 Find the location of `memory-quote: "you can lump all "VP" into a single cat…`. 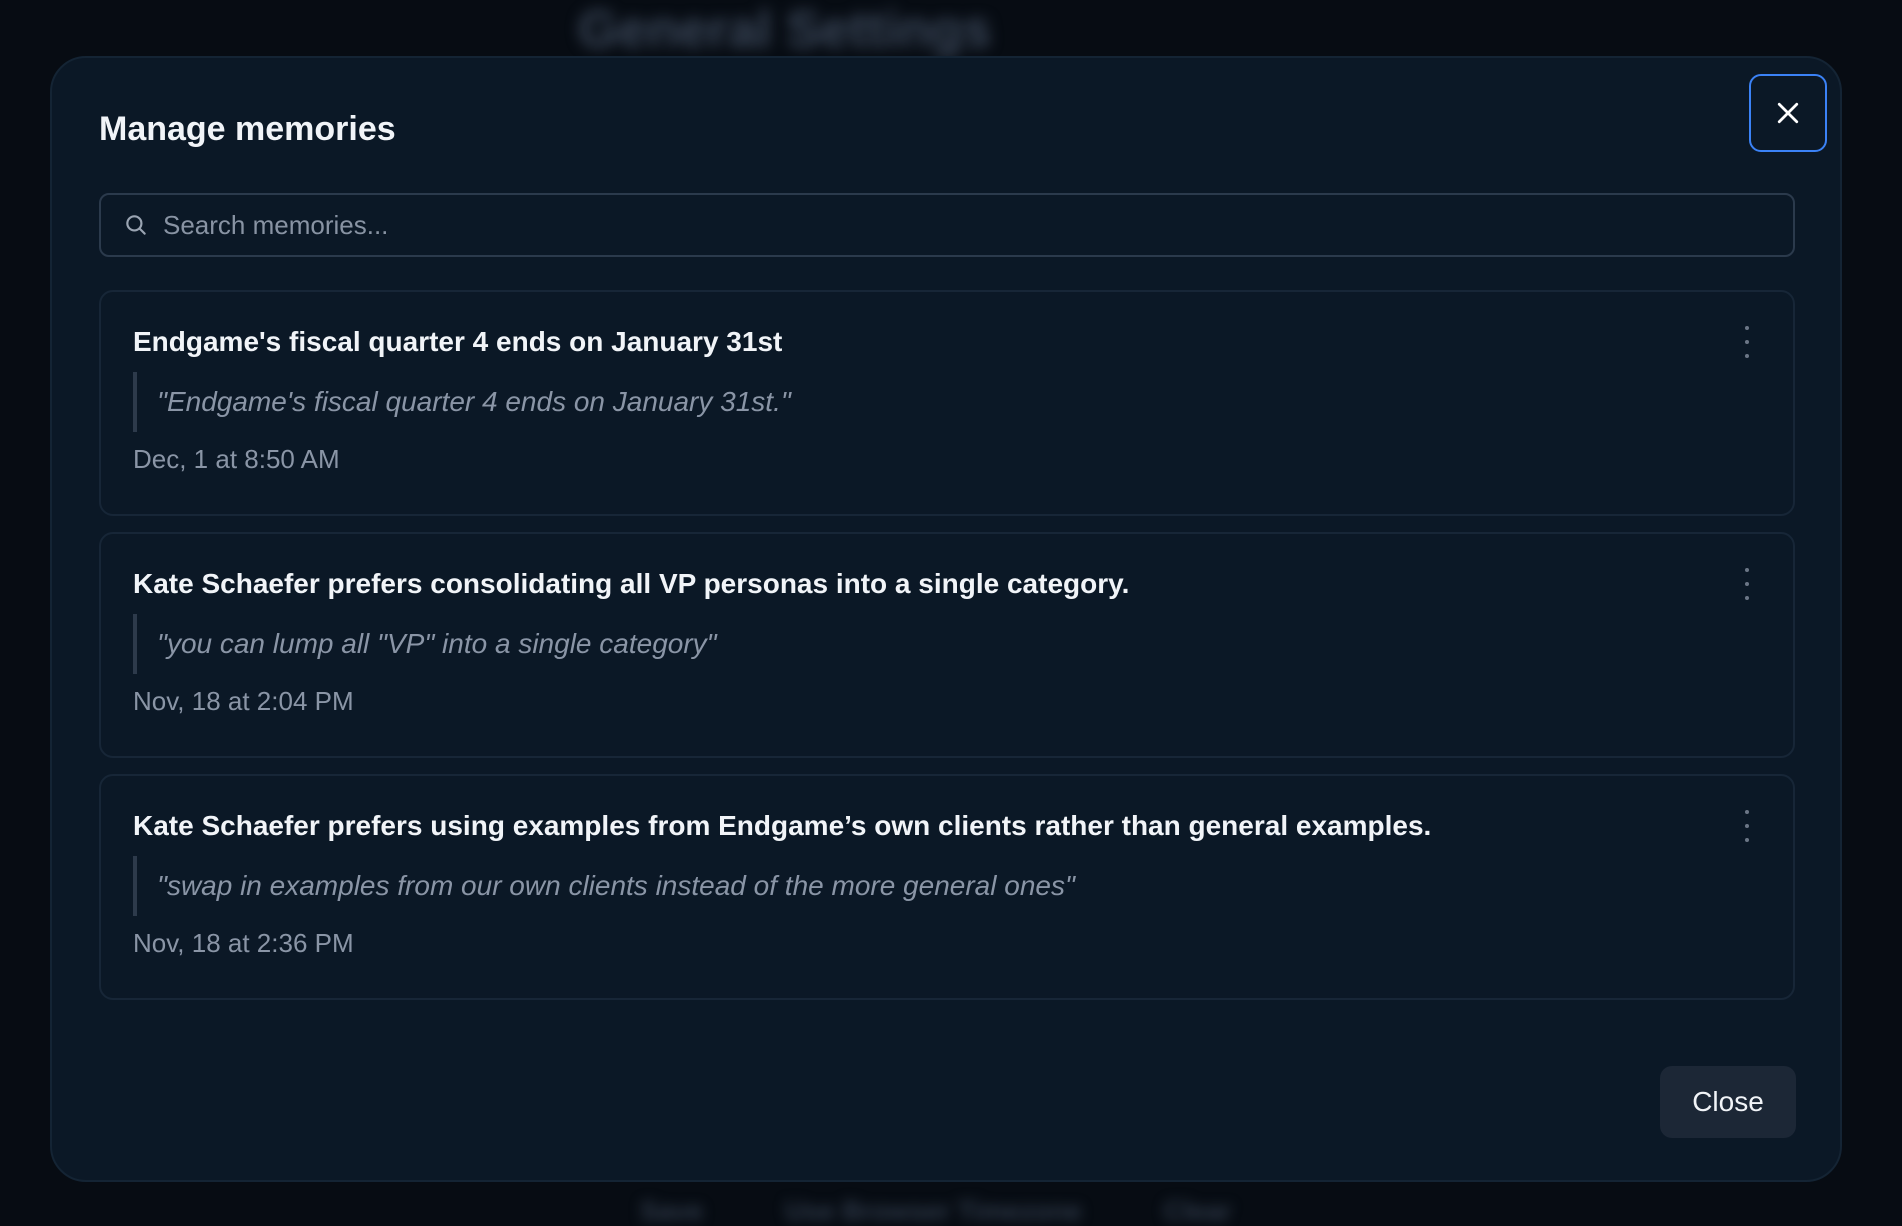

memory-quote: "you can lump all "VP" into a single cat… is located at coordinates (425, 644).